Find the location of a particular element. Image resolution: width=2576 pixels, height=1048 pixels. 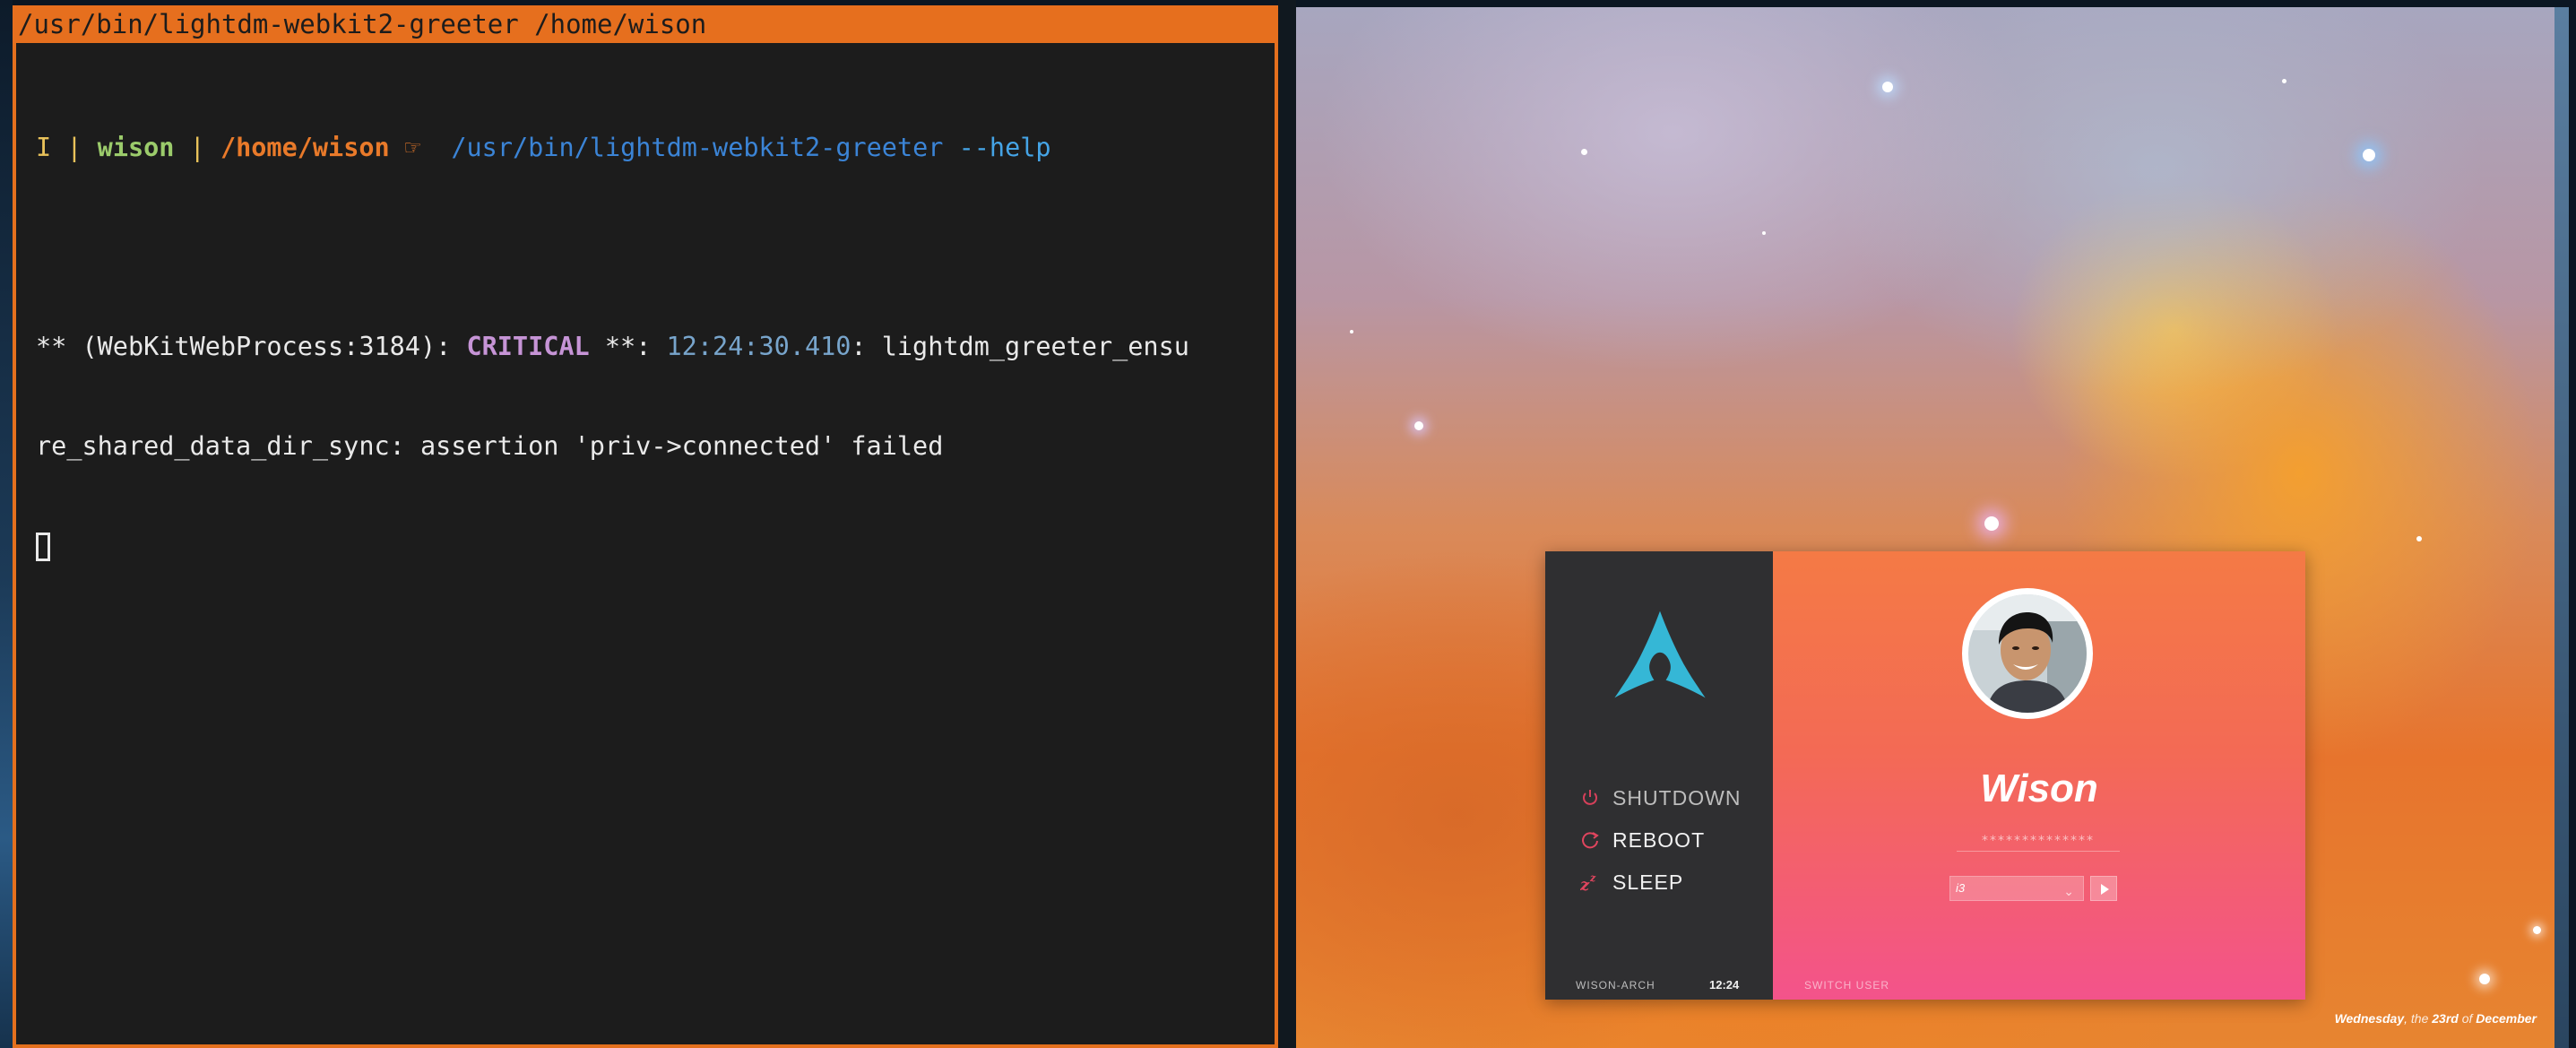

user-panel: Wison i3 ⌄ SWITCH USER is located at coordinates (2039, 775).